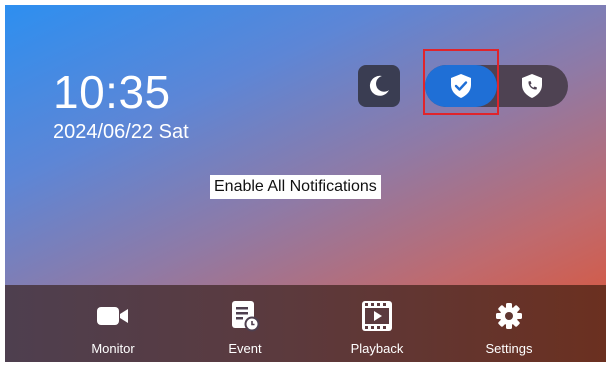 This screenshot has width=611, height=366. Describe the element at coordinates (509, 348) in the screenshot. I see `nav-label-settings: Settings` at that location.